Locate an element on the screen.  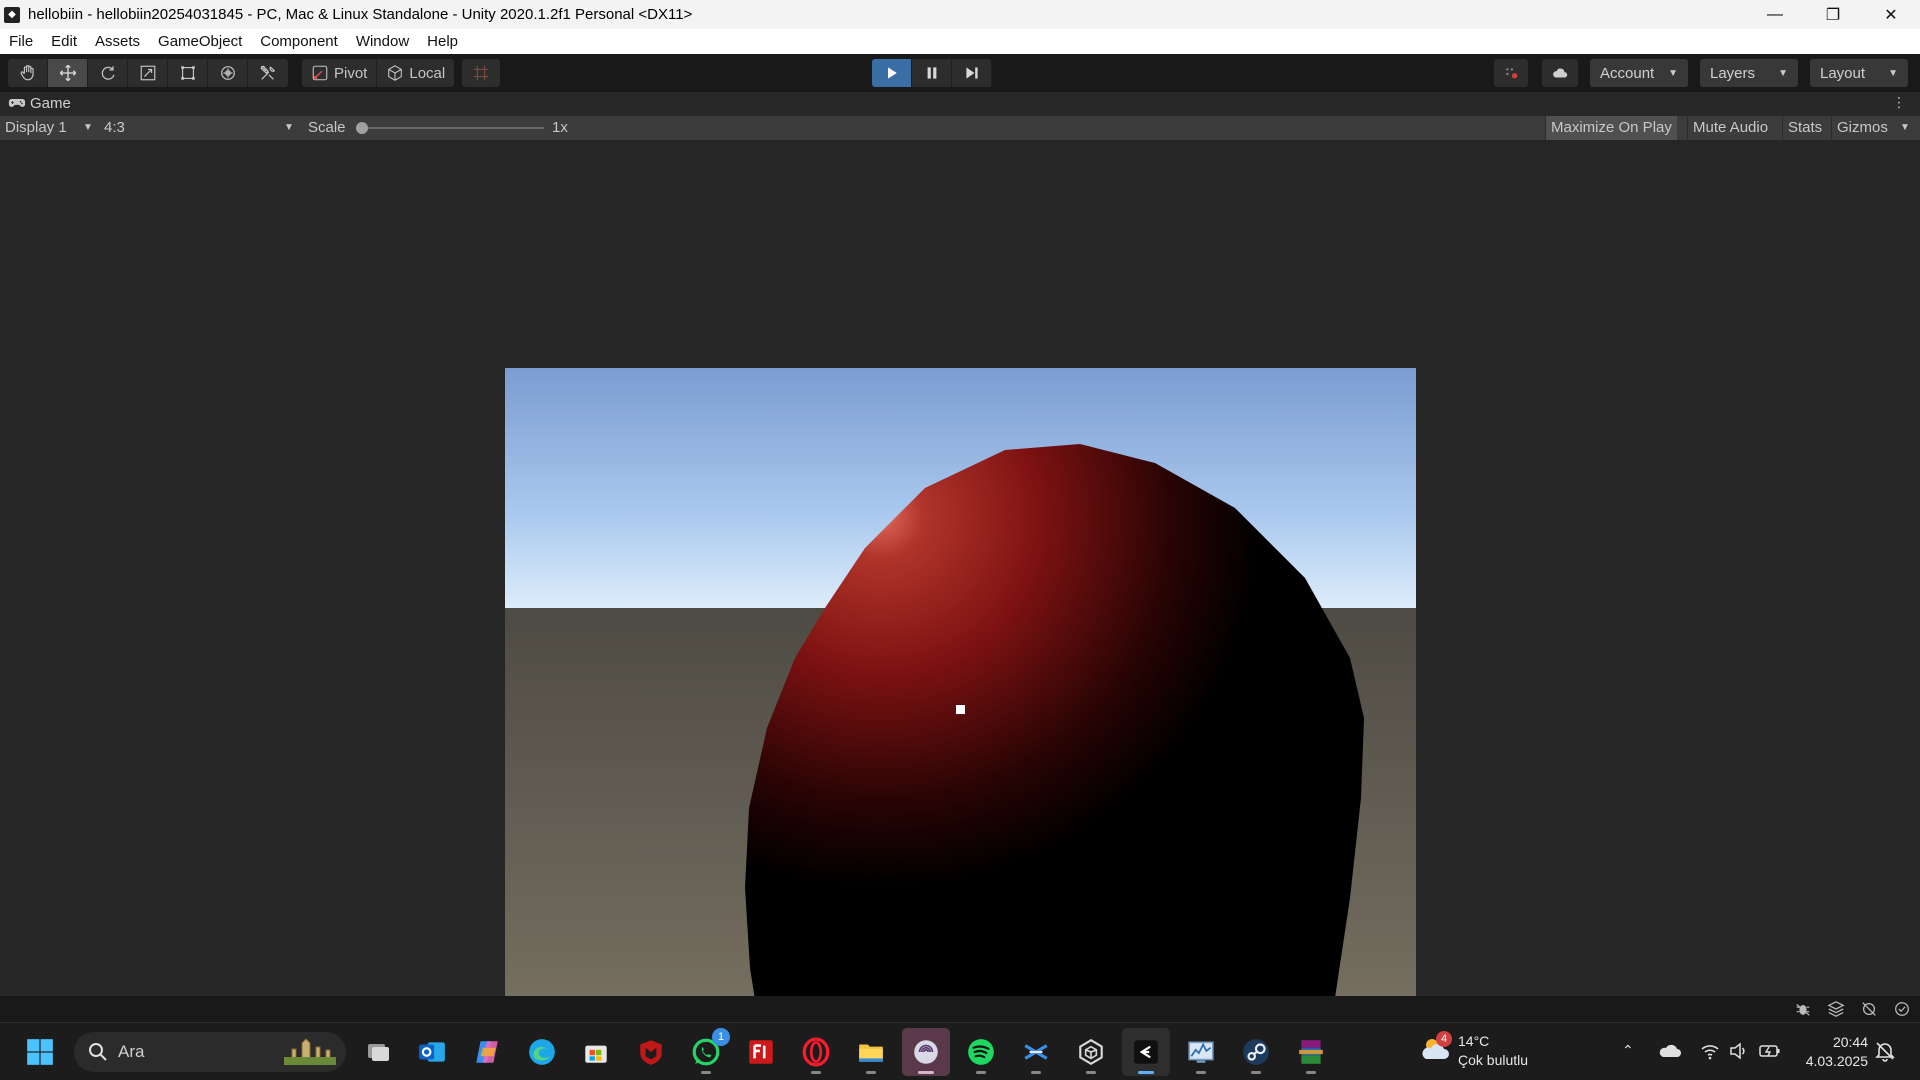
show-hidden-icons-chevron-up-icon: ⌃ is located at coordinates (1628, 1050).